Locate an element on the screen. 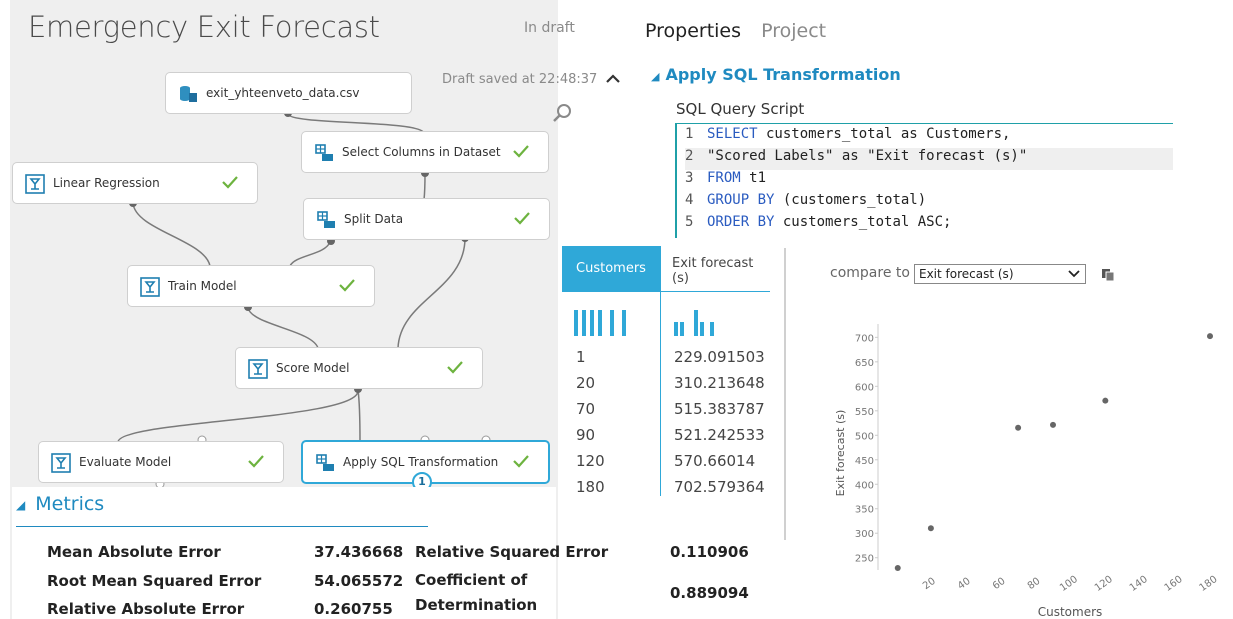 The width and height of the screenshot is (1233, 619). y-tick-label: 250 is located at coordinates (864, 559).